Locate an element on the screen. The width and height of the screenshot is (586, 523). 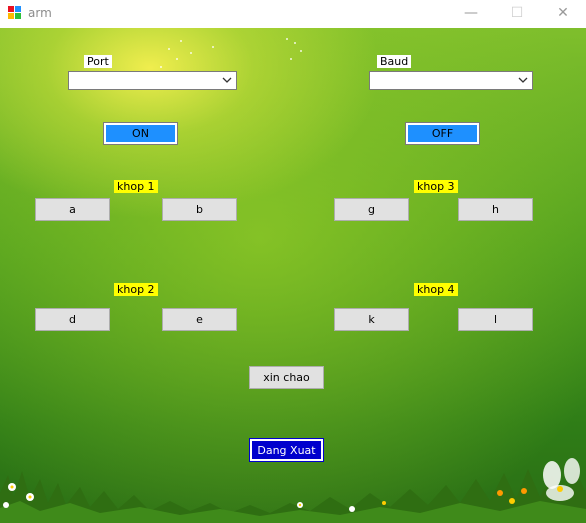
baud-label: Baud is located at coordinates (394, 61).